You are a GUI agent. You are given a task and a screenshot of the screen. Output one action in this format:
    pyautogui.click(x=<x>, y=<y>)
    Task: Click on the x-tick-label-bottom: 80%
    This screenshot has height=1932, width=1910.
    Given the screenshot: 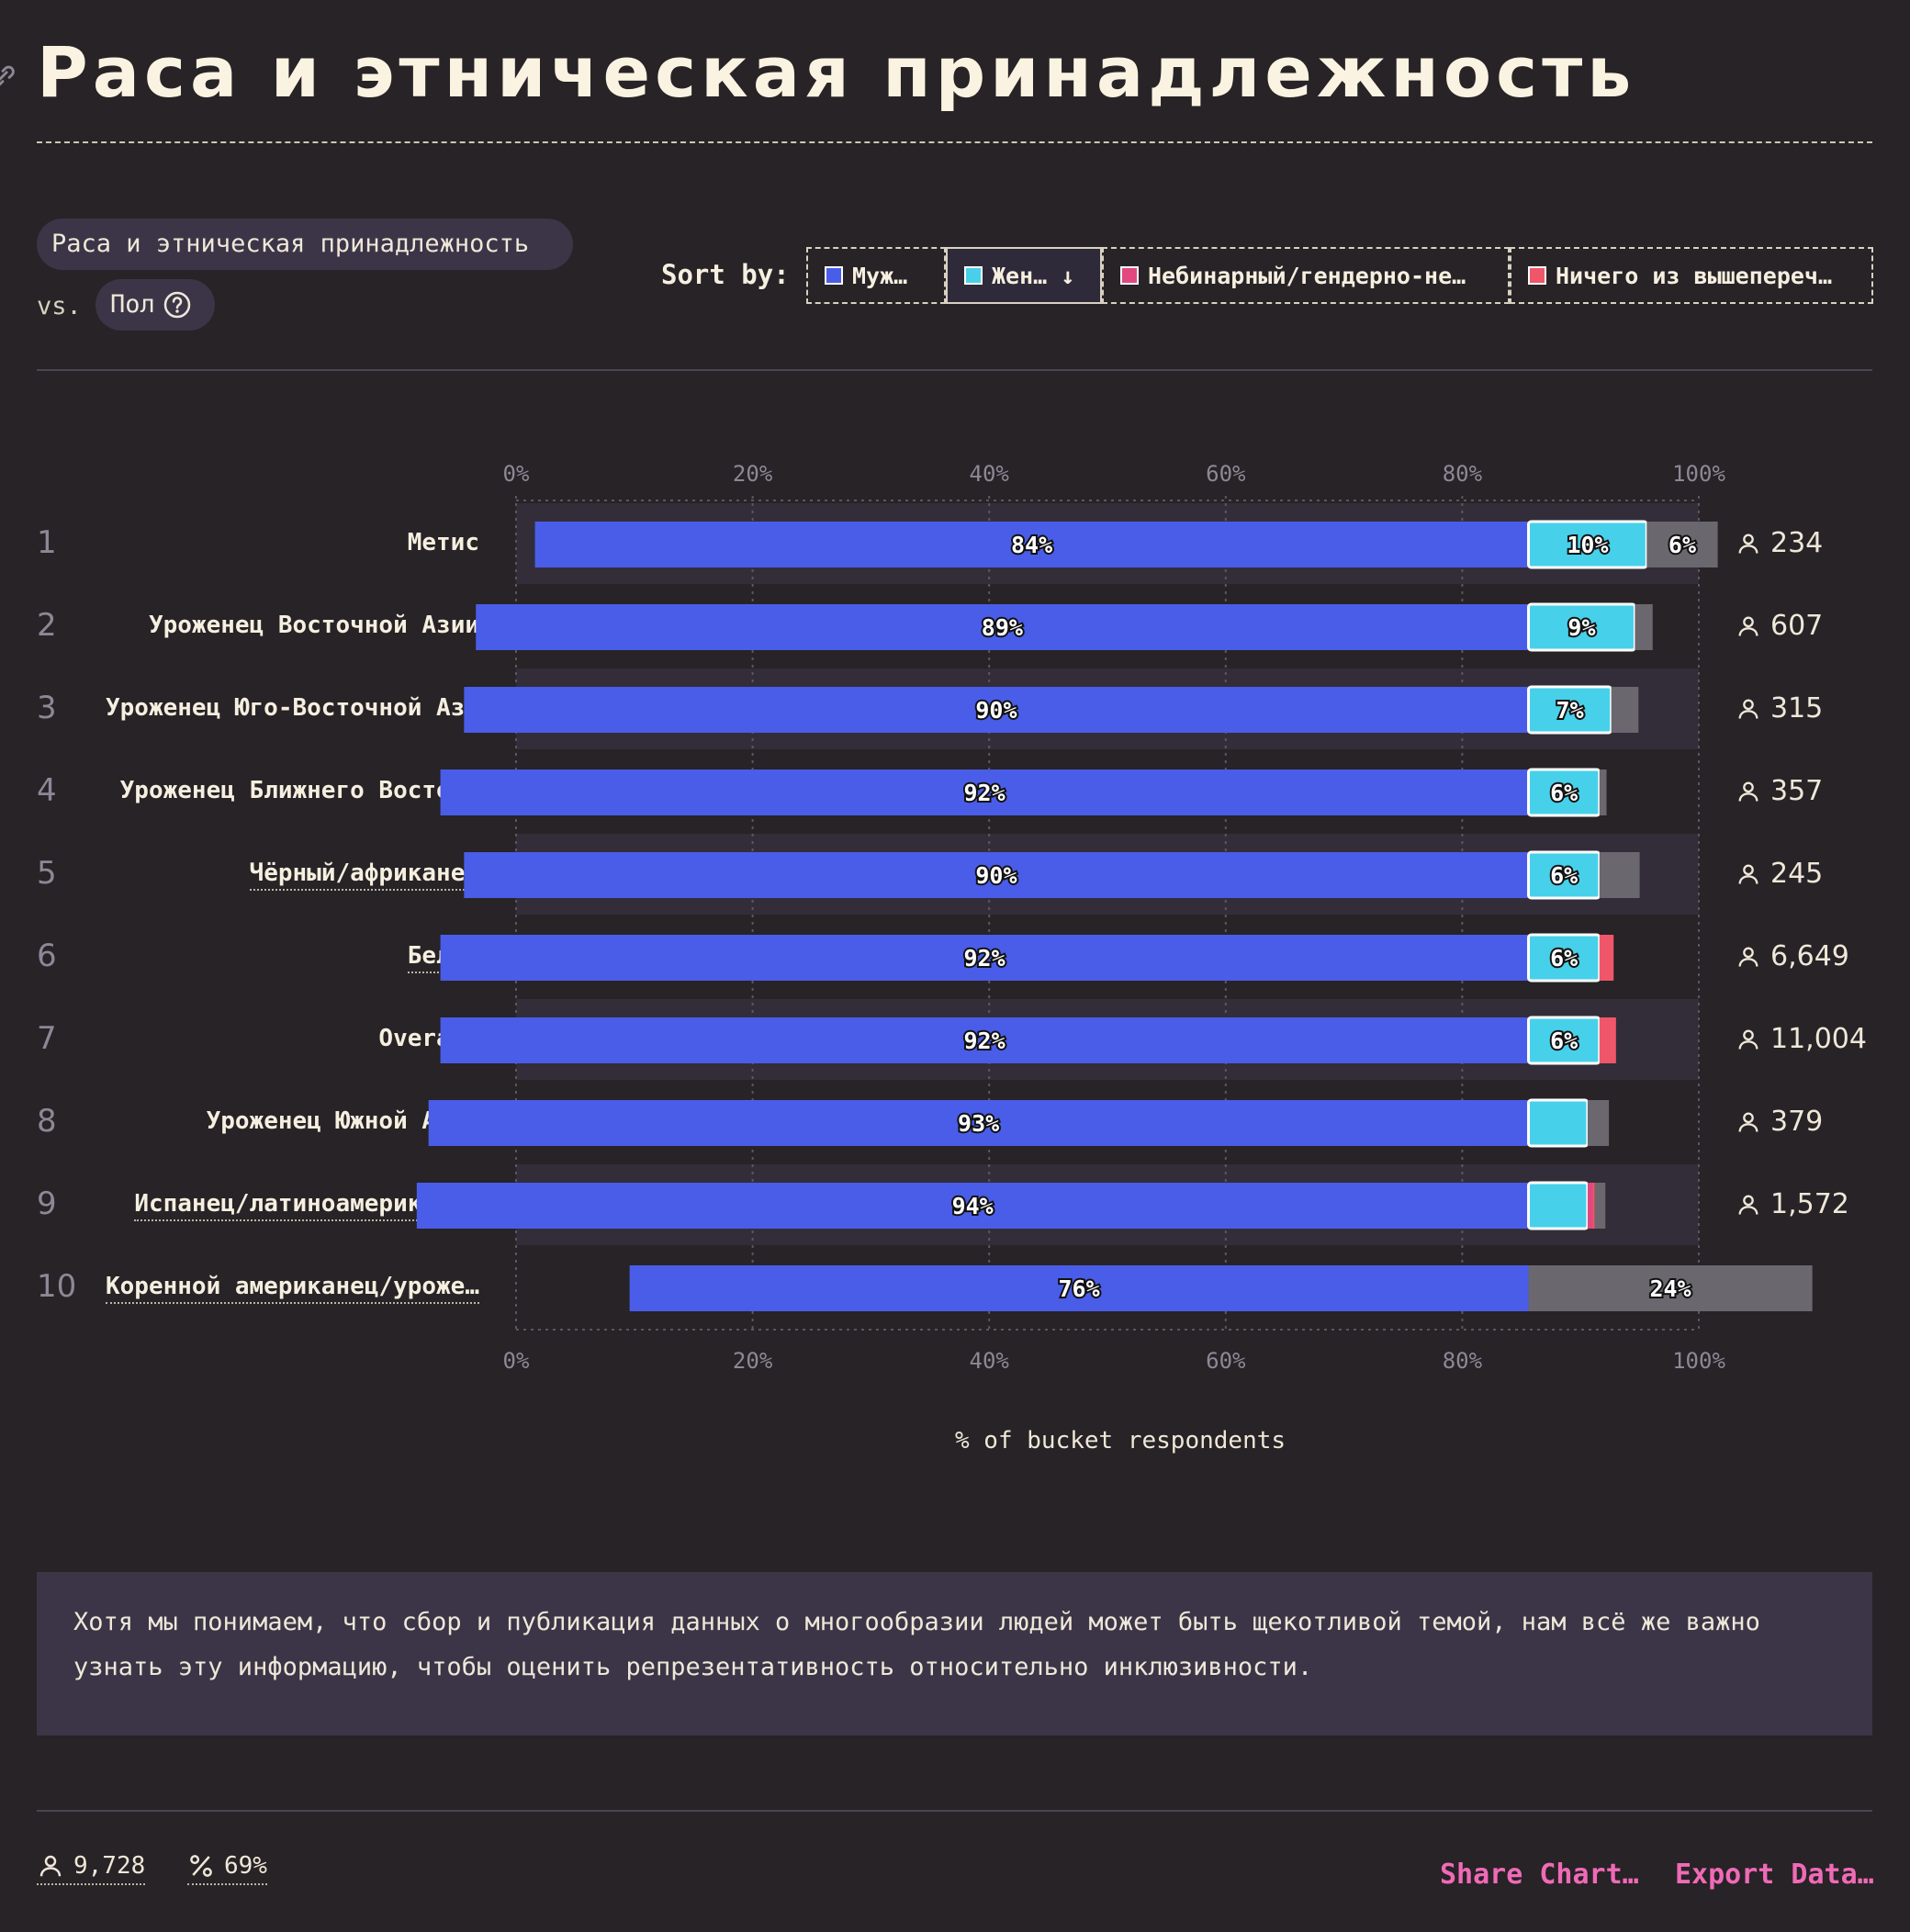 What is the action you would take?
    pyautogui.click(x=1462, y=1361)
    